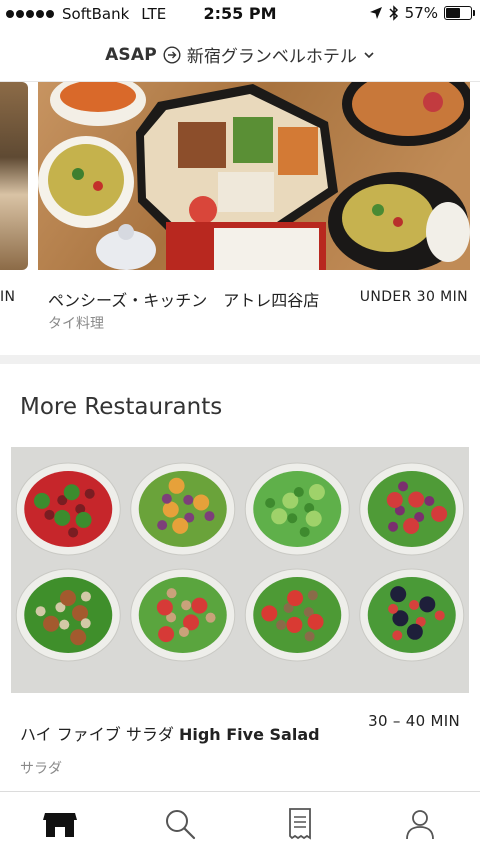 The width and height of the screenshot is (480, 855). Describe the element at coordinates (97, 734) in the screenshot. I see `restaurant-name-ja: ハイ ファイブ サラダ` at that location.